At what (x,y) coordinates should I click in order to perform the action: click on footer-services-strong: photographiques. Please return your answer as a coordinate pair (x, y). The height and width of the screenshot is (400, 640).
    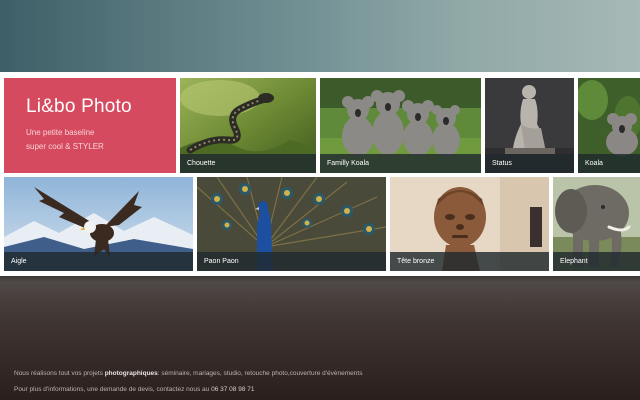
    Looking at the image, I should click on (131, 373).